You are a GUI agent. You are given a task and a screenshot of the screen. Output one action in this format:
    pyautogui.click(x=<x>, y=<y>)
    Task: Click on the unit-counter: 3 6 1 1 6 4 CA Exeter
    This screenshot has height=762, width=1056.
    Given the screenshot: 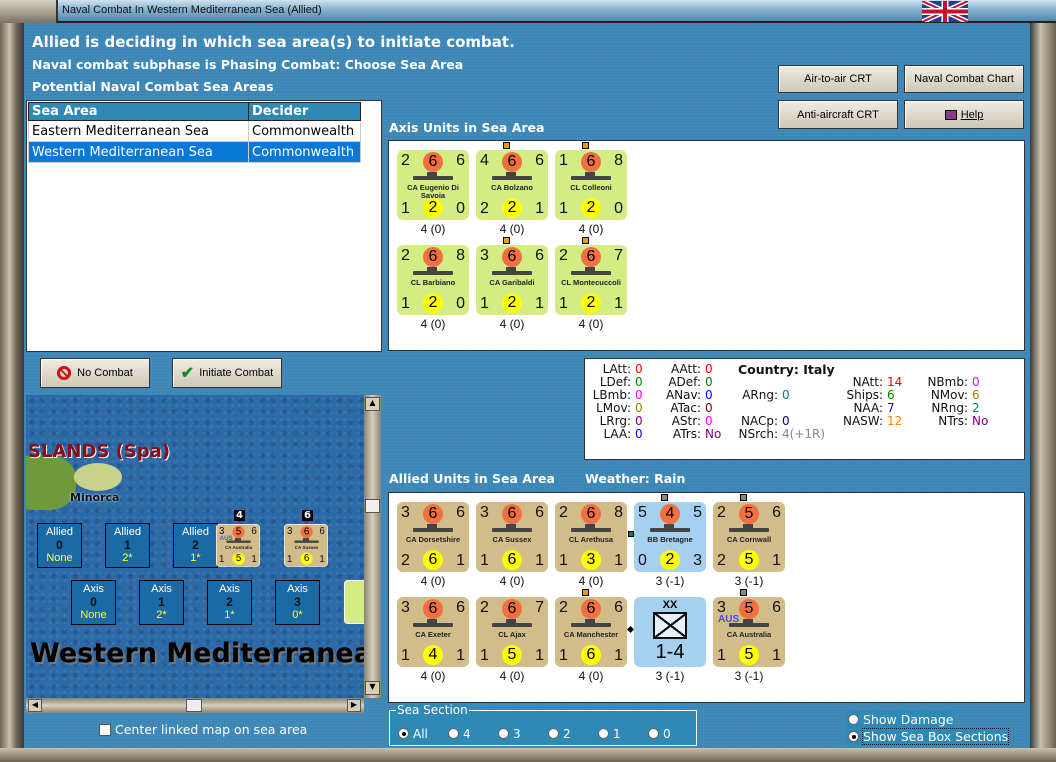 What is the action you would take?
    pyautogui.click(x=433, y=632)
    